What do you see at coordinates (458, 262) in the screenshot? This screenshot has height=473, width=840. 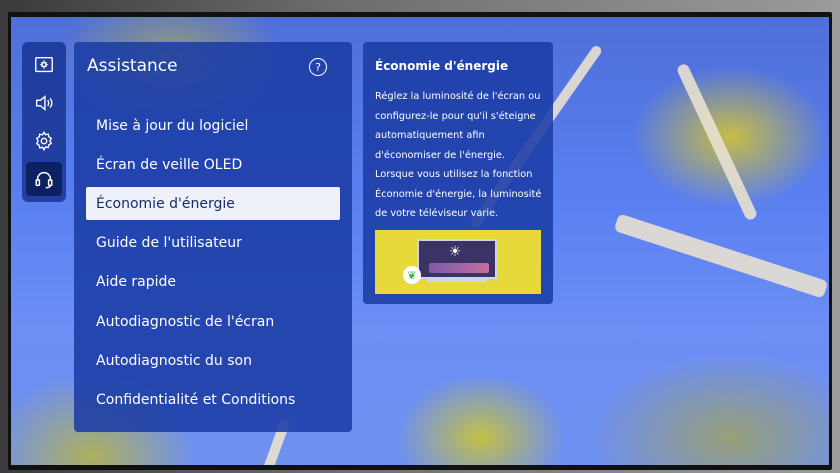 I see `energy-saving-illustration: ☀ ❦` at bounding box center [458, 262].